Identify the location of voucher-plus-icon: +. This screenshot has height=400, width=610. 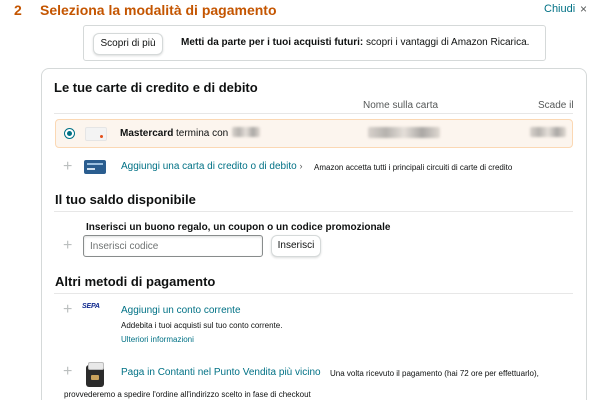
(68, 245).